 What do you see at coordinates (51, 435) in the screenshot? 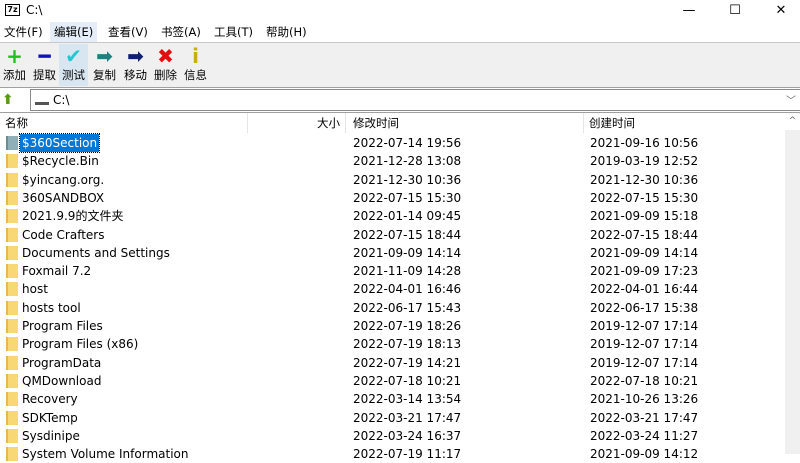
I see `file-name: Sysdinipe` at bounding box center [51, 435].